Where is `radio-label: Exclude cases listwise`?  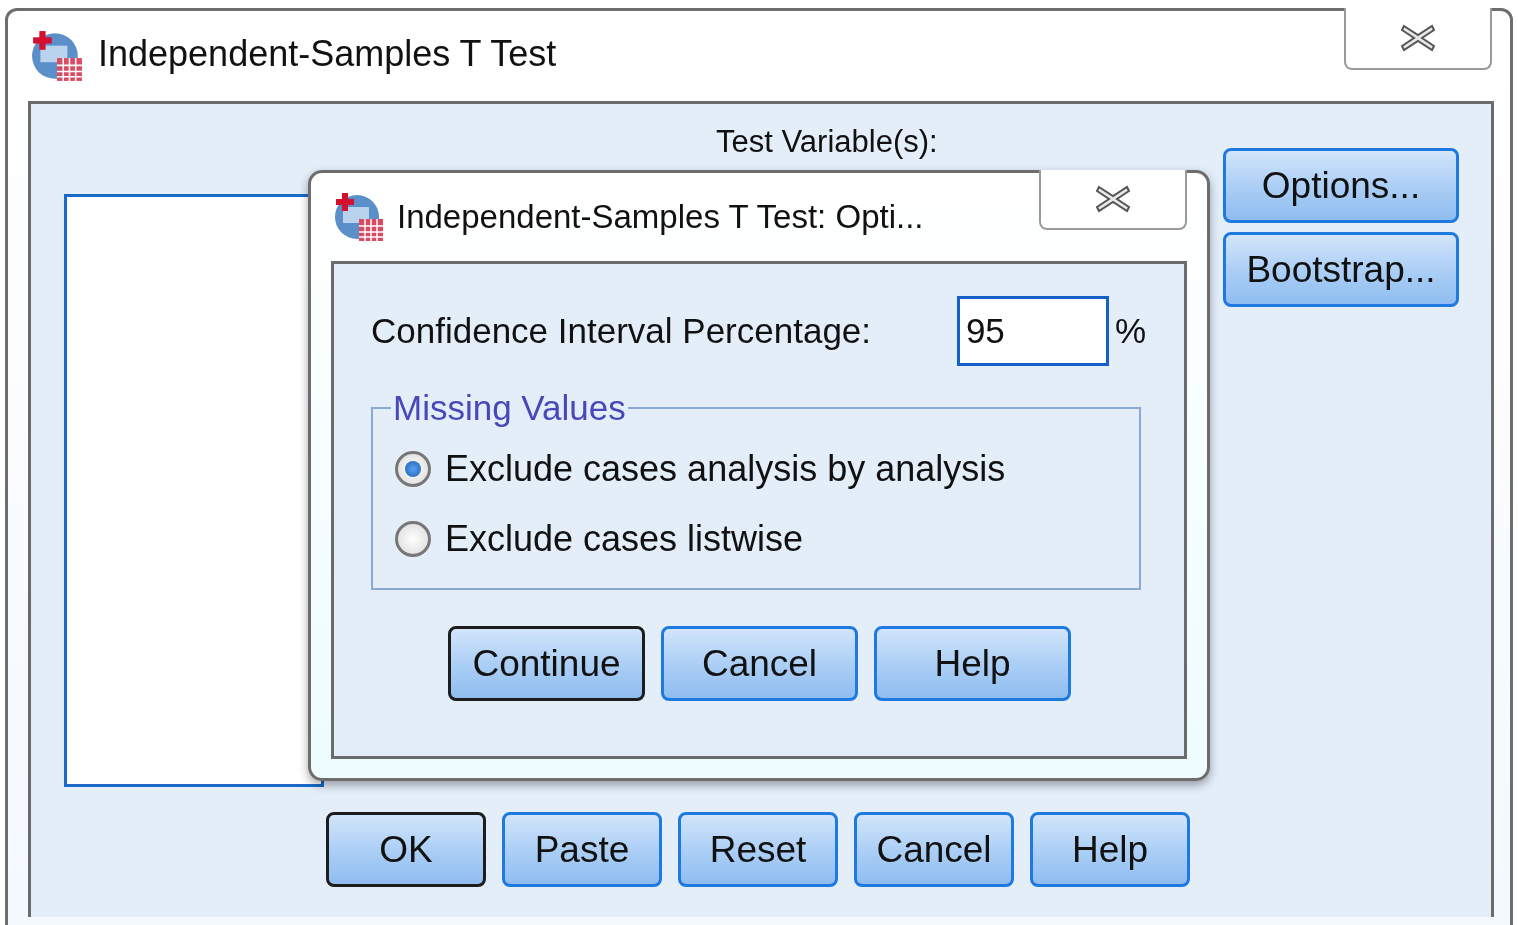
radio-label: Exclude cases listwise is located at coordinates (624, 539).